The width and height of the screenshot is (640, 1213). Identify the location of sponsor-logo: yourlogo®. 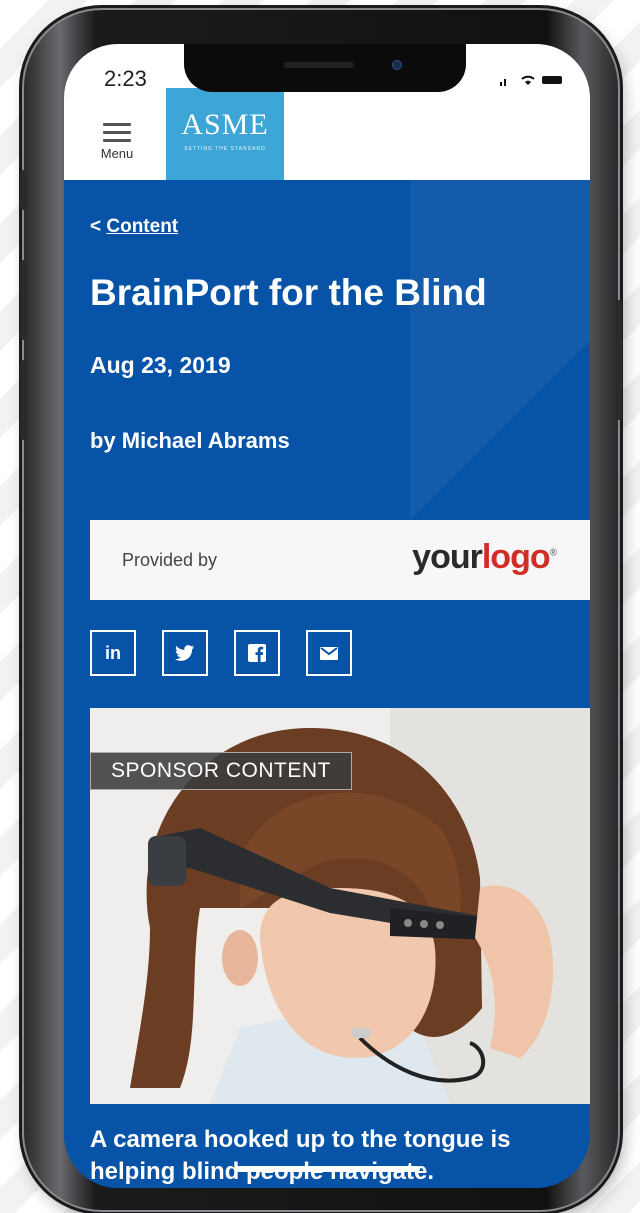
(484, 557).